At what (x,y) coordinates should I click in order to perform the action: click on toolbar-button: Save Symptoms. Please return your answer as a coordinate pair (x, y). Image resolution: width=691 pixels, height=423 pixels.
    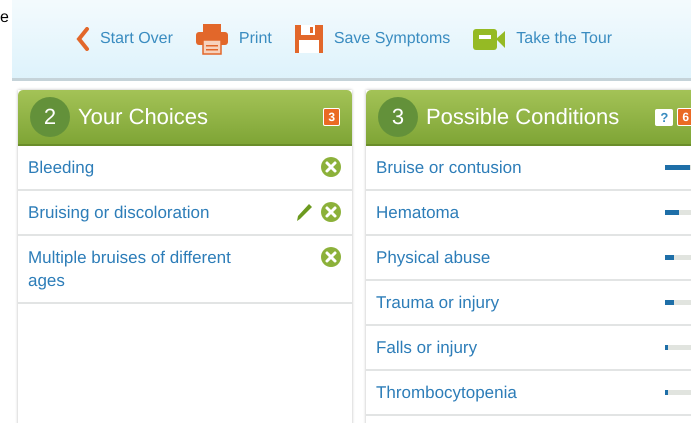
    Looking at the image, I should click on (372, 39).